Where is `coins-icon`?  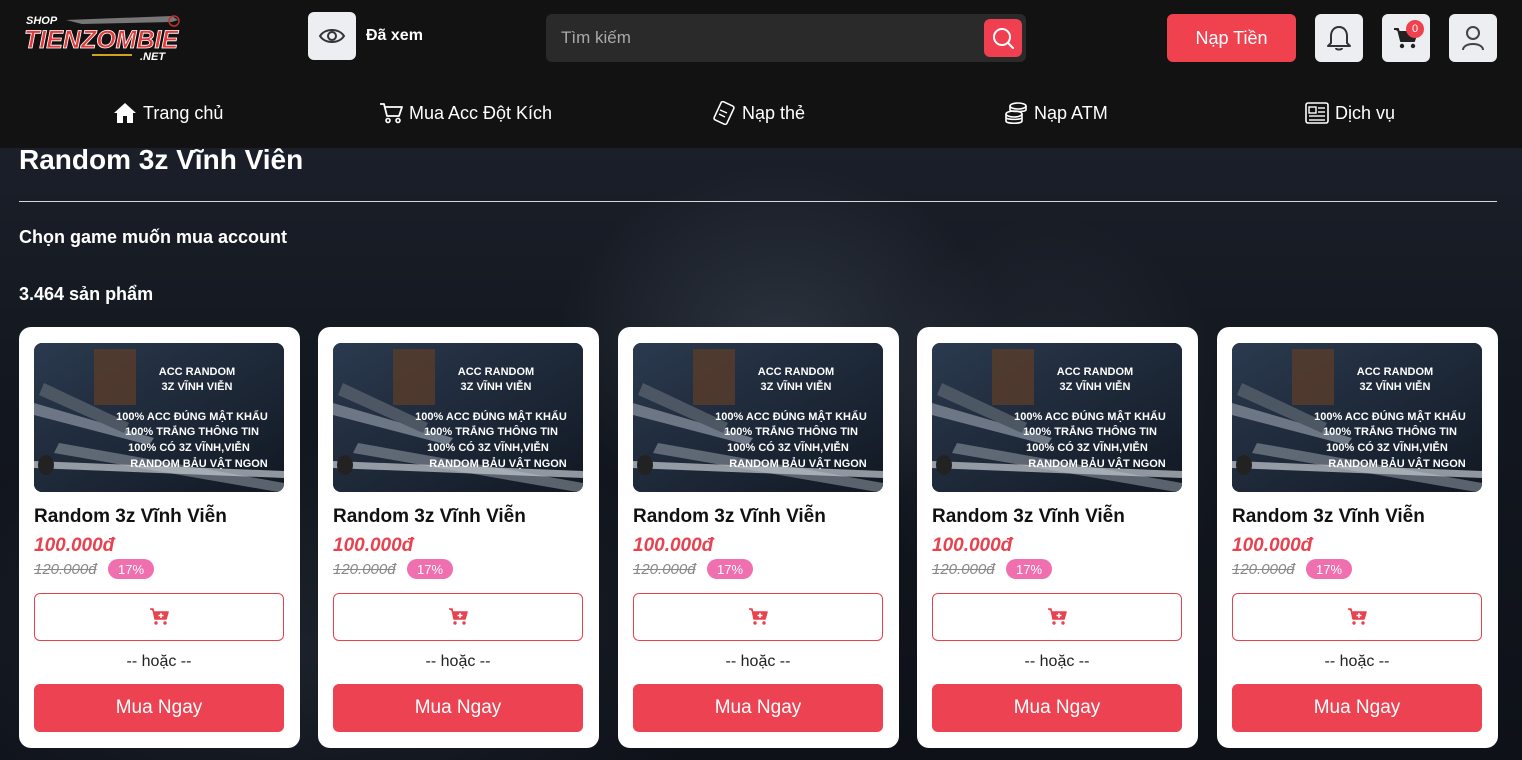 coins-icon is located at coordinates (1016, 113).